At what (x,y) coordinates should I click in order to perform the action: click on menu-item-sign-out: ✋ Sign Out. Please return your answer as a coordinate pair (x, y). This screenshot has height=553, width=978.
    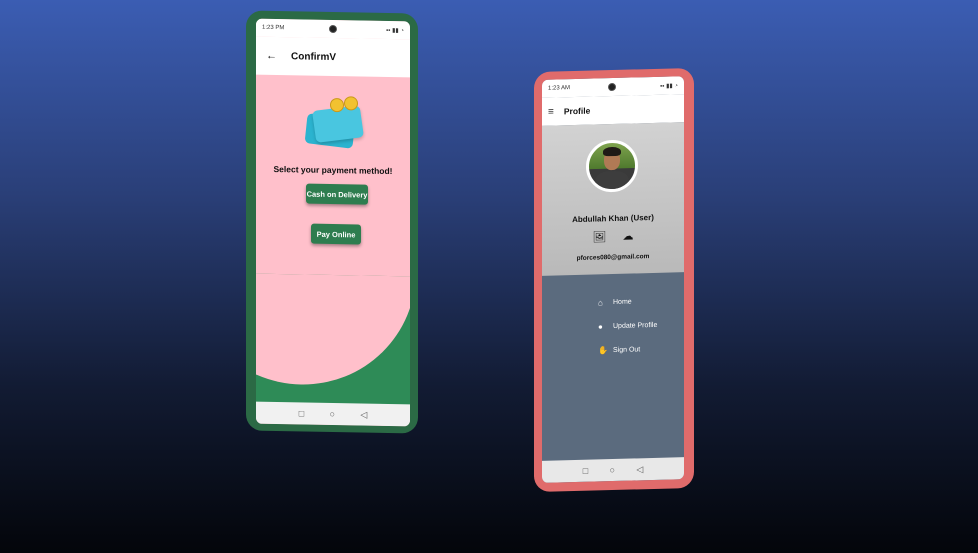
    Looking at the image, I should click on (627, 350).